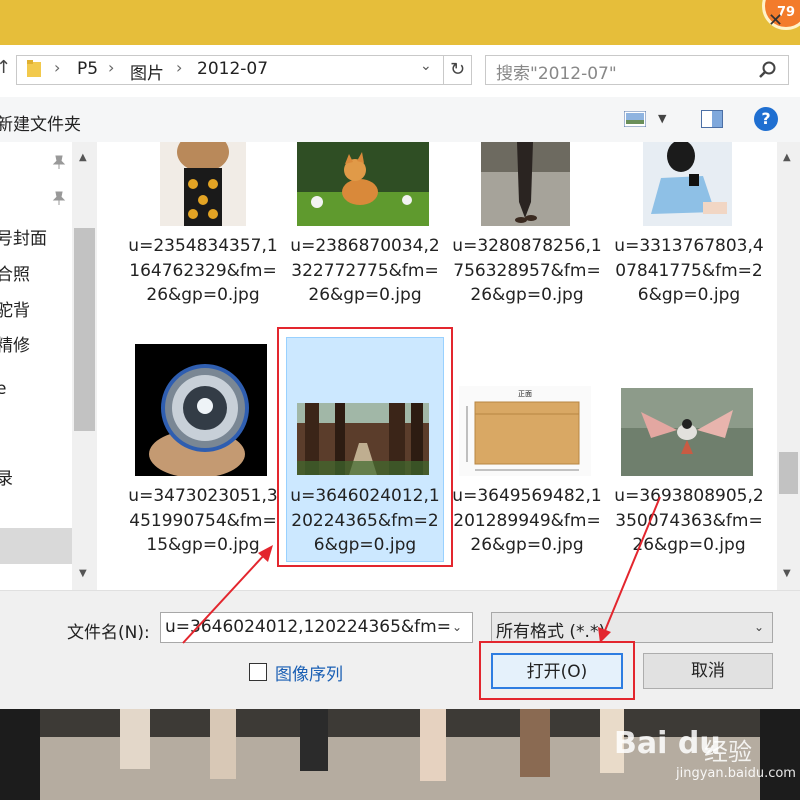  What do you see at coordinates (712, 119) in the screenshot?
I see `preview-pane-icon` at bounding box center [712, 119].